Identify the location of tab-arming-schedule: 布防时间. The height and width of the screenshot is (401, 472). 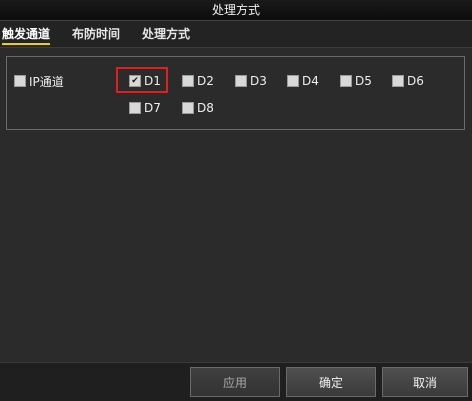
(96, 34).